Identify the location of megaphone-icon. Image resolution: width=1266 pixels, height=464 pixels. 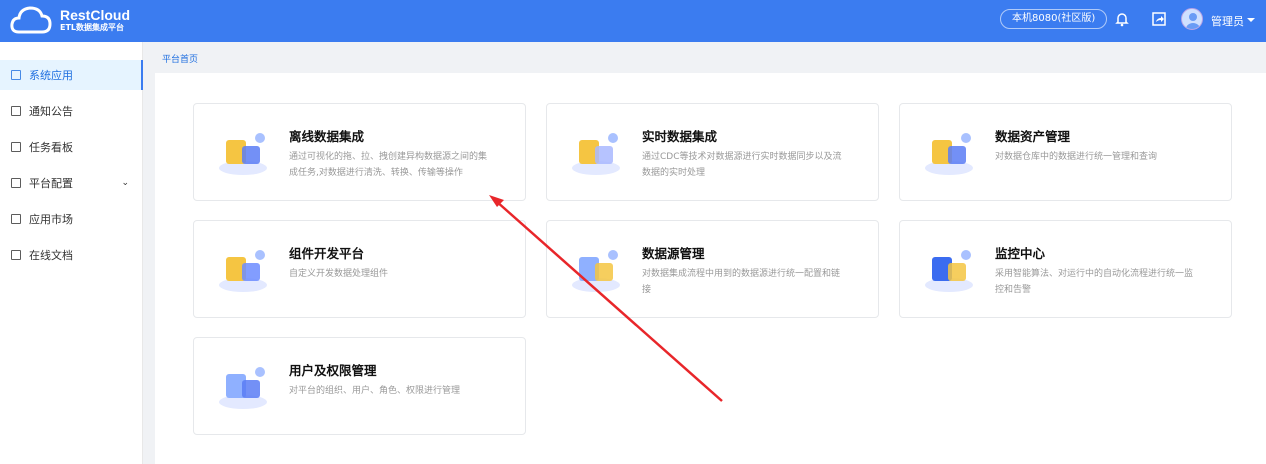
(16, 111).